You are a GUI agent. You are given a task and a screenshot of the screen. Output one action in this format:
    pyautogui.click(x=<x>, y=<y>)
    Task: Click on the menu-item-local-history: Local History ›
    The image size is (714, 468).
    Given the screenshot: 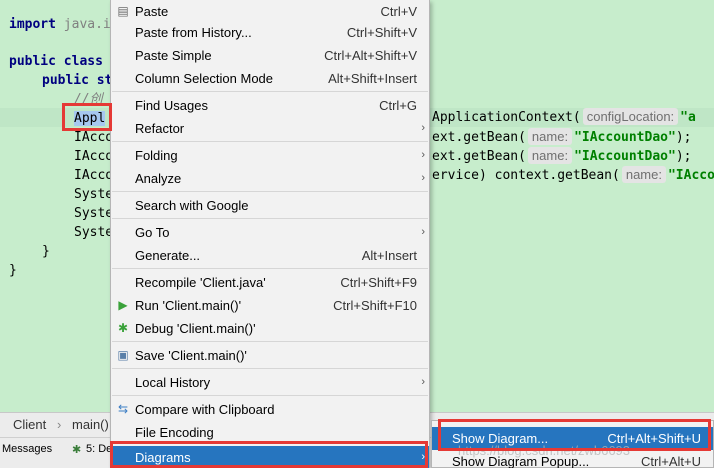 What is the action you would take?
    pyautogui.click(x=270, y=382)
    